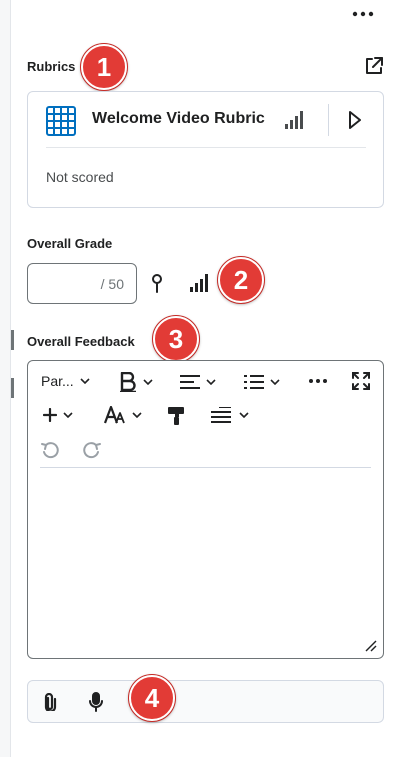  I want to click on open-rubric-button, so click(355, 120).